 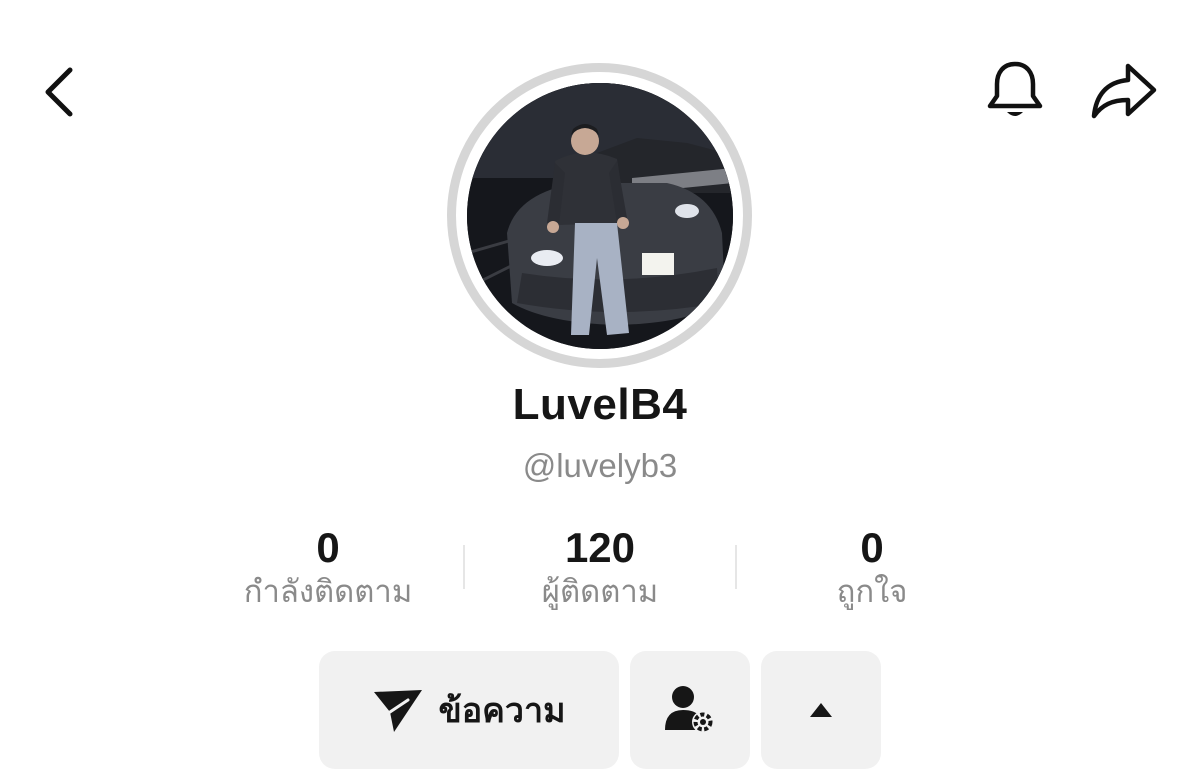 I want to click on message-button-label: ข้อความ, so click(x=502, y=711).